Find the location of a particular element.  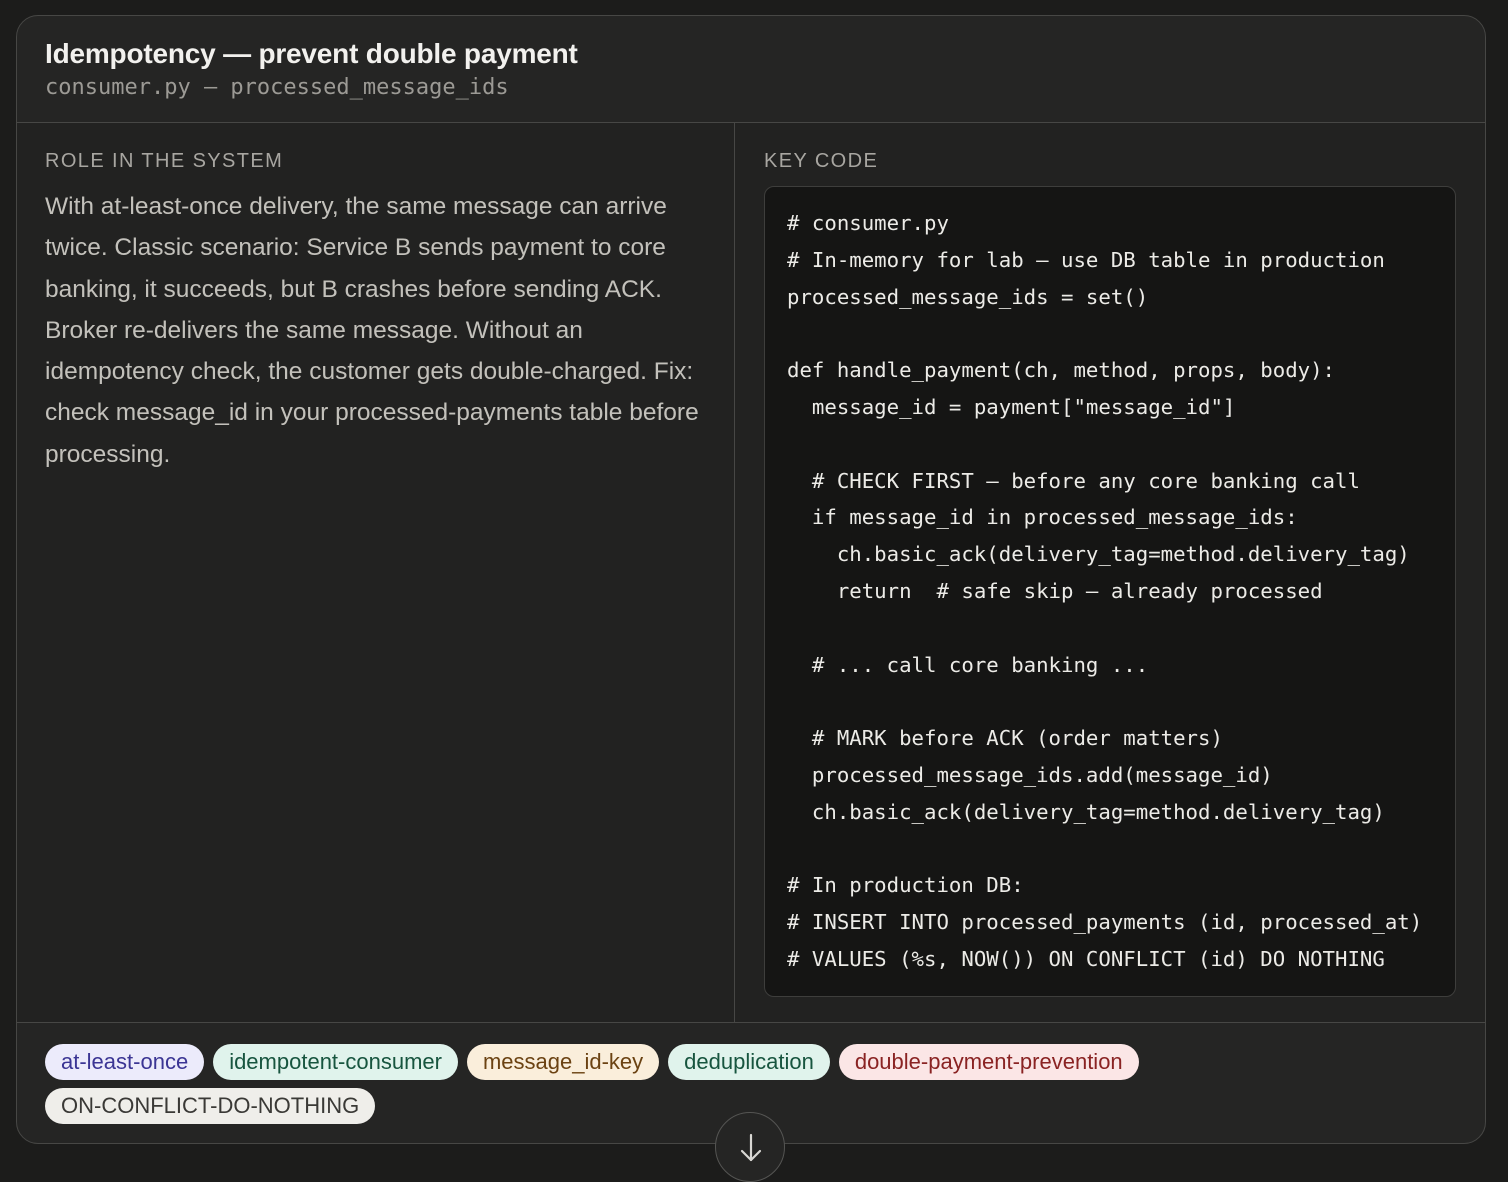

key-code-label: KEY CODE is located at coordinates (821, 161).